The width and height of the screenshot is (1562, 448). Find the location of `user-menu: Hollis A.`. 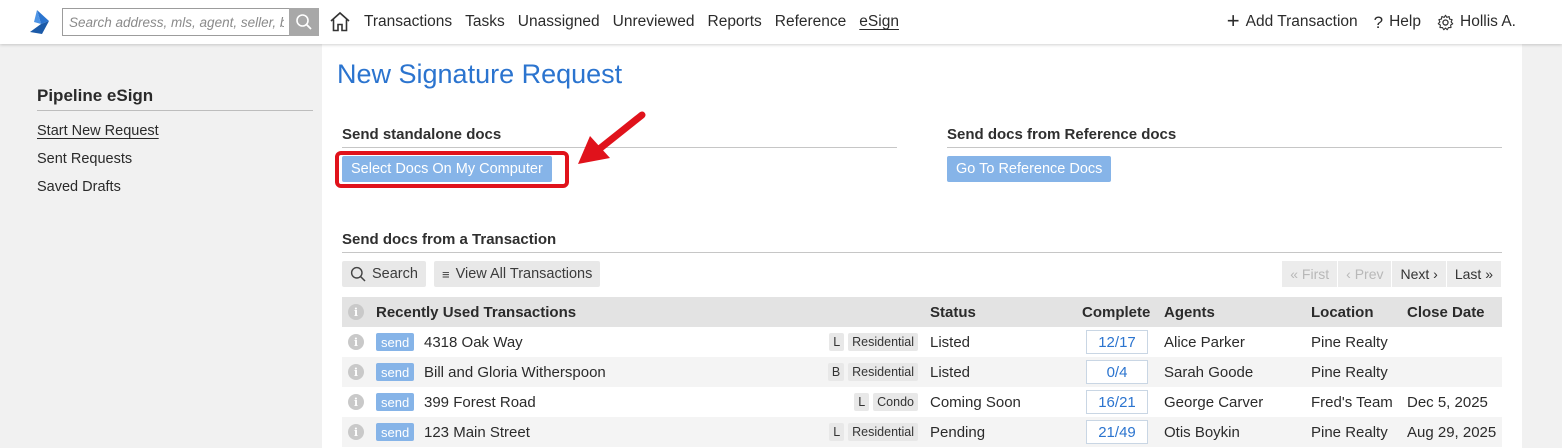

user-menu: Hollis A. is located at coordinates (1476, 22).